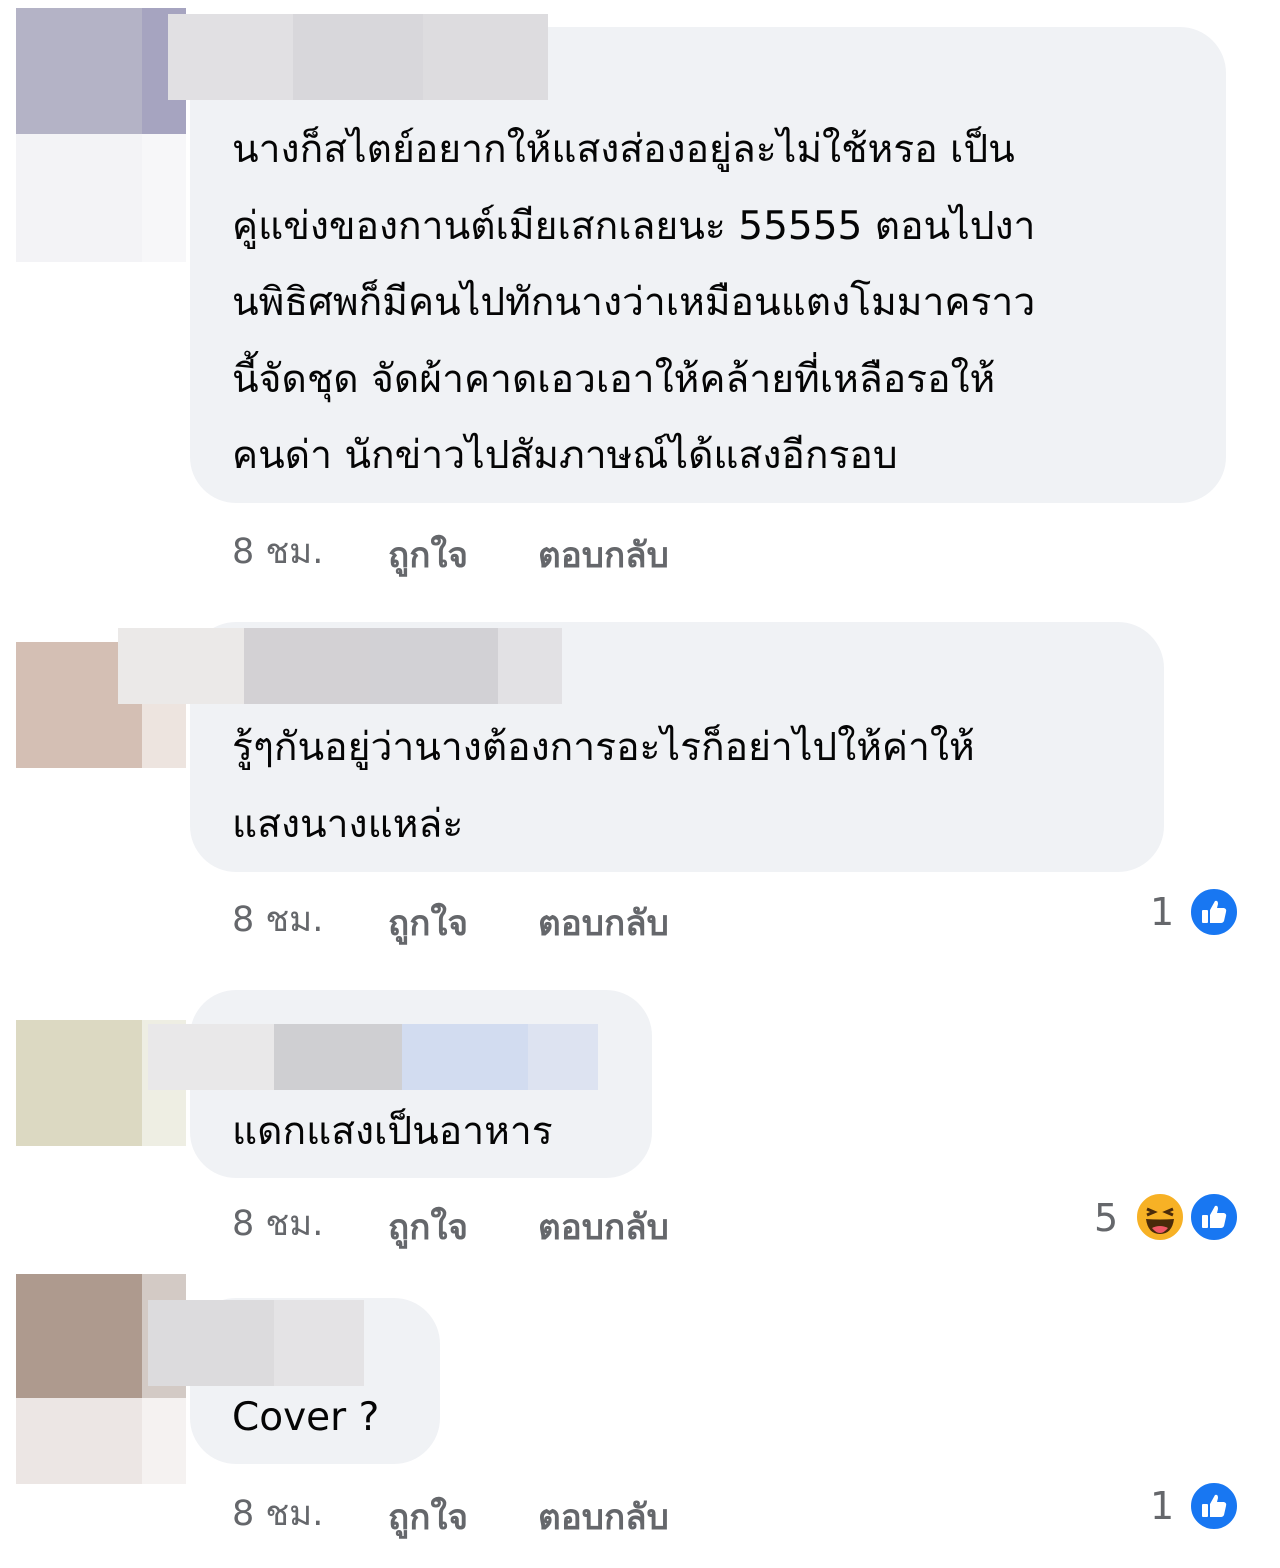 The width and height of the screenshot is (1280, 1568). What do you see at coordinates (1106, 1218) in the screenshot?
I see `reaction-count: 5` at bounding box center [1106, 1218].